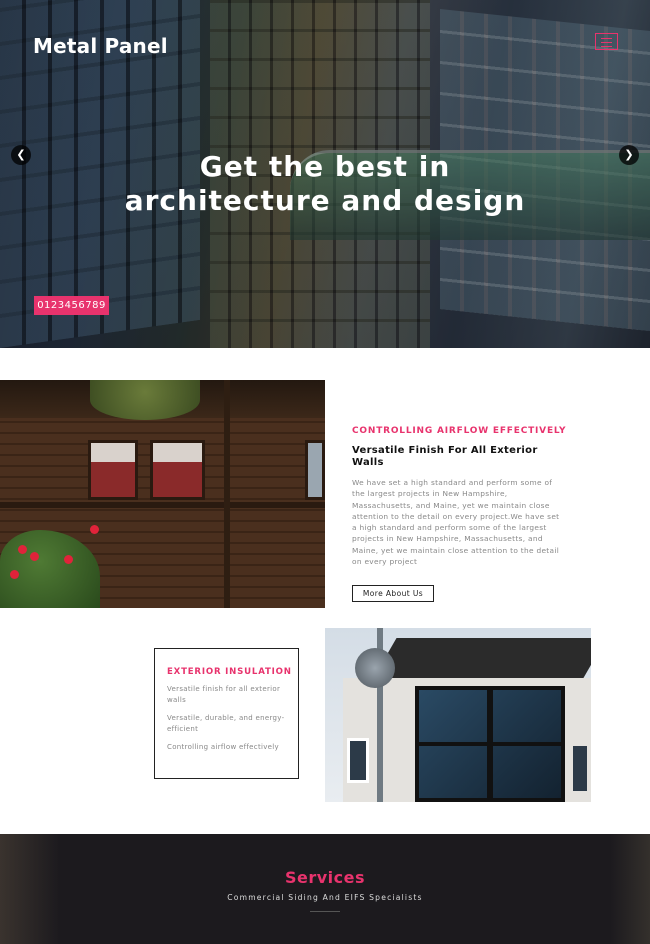 This screenshot has width=650, height=944. What do you see at coordinates (162, 505) in the screenshot?
I see `cabin-beam` at bounding box center [162, 505].